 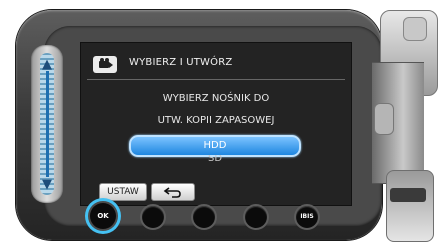 I want to click on movie-camera-icon, so click(x=105, y=64).